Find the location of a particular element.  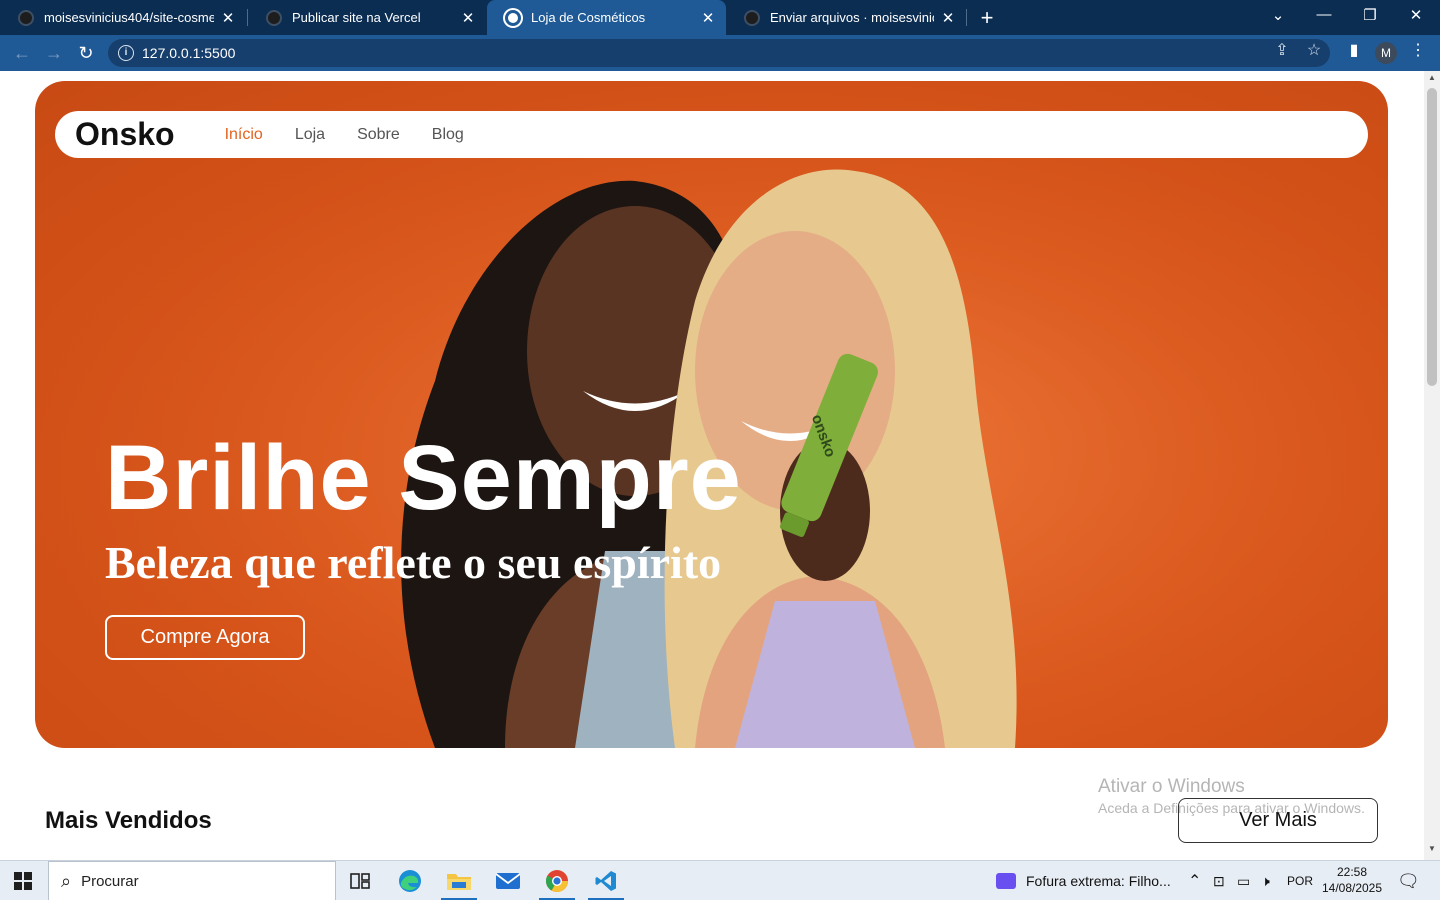

tab-vercel: Publicar site na Vercel ✕ is located at coordinates (367, 17).